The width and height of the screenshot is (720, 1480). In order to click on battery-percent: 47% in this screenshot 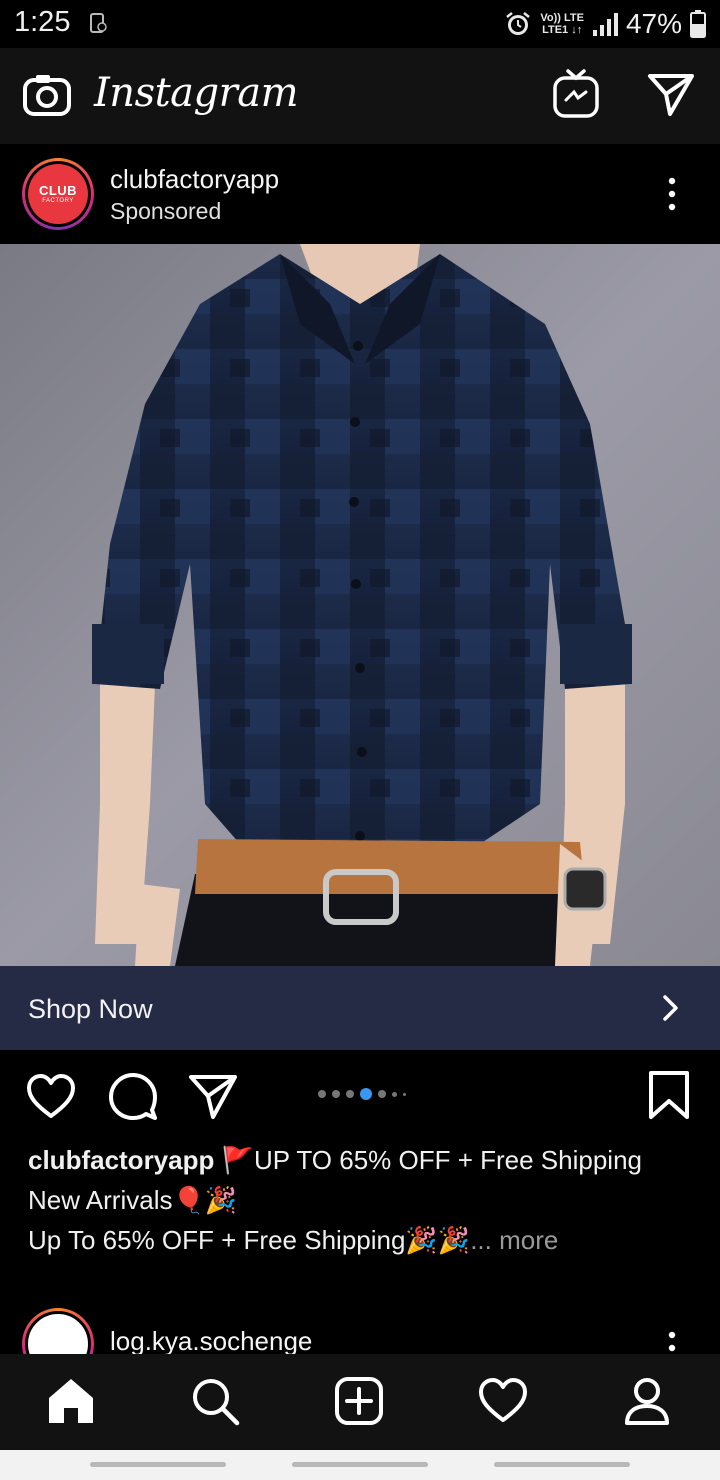, I will do `click(653, 23)`.